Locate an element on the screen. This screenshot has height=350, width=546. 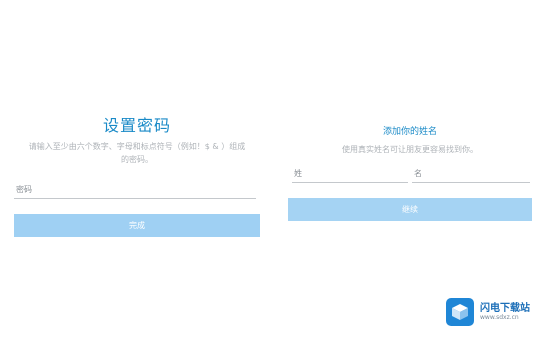
continue-button: 继续 is located at coordinates (410, 209).